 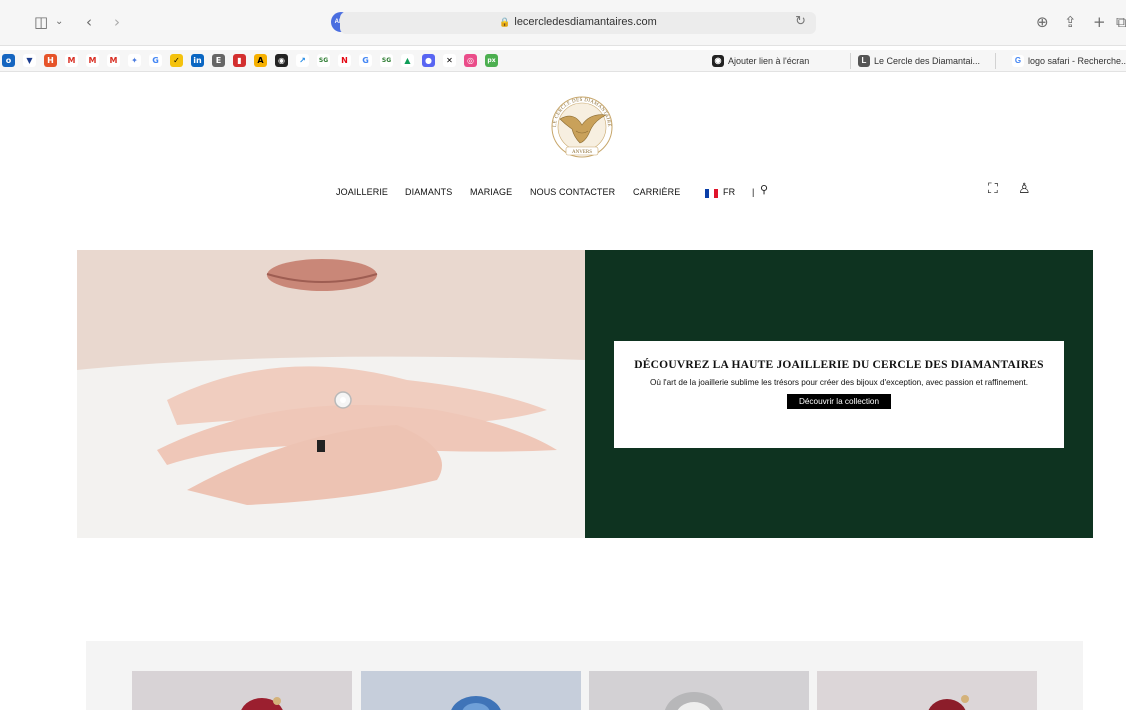 What do you see at coordinates (117, 22) in the screenshot?
I see `forward-icon: ›` at bounding box center [117, 22].